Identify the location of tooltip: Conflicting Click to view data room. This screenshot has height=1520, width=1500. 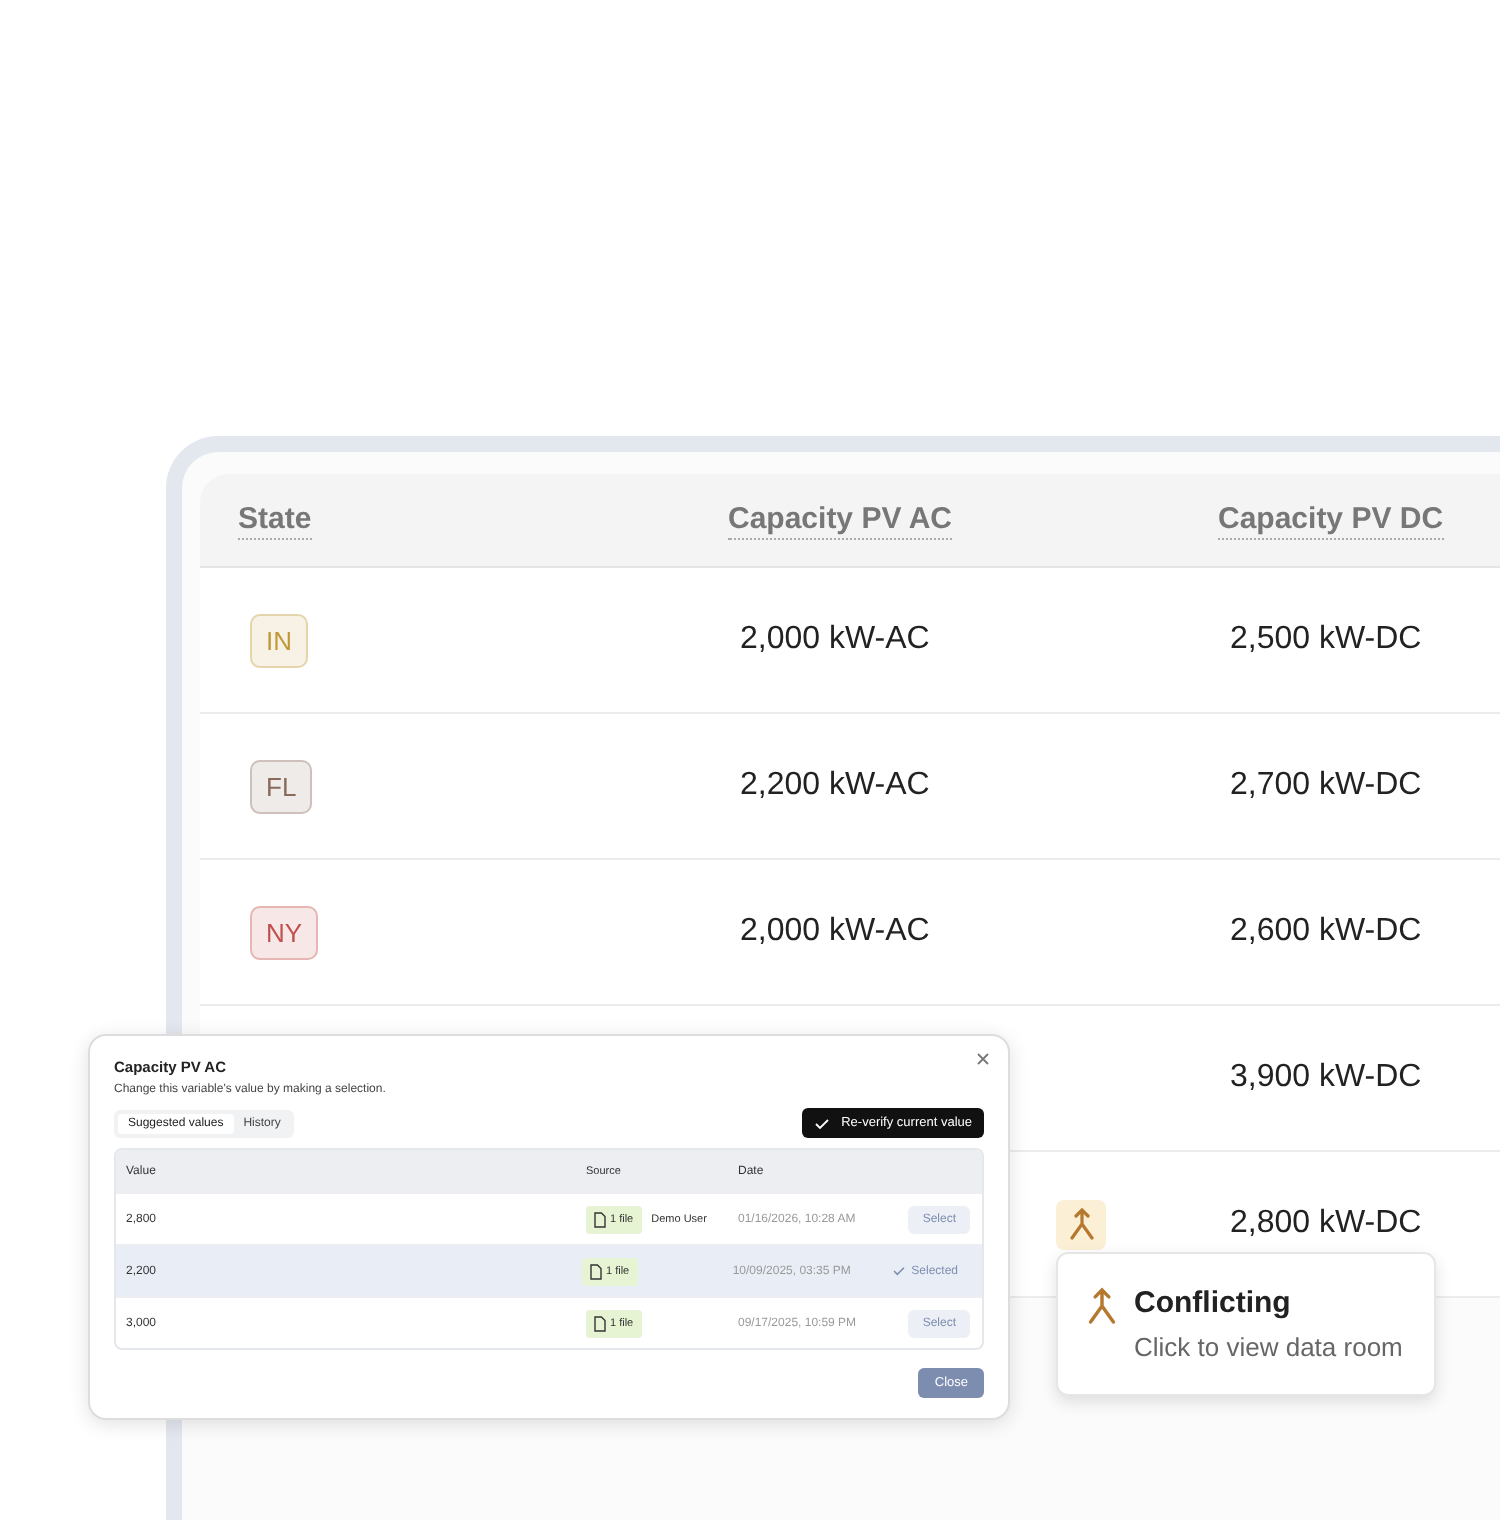
(1246, 1324).